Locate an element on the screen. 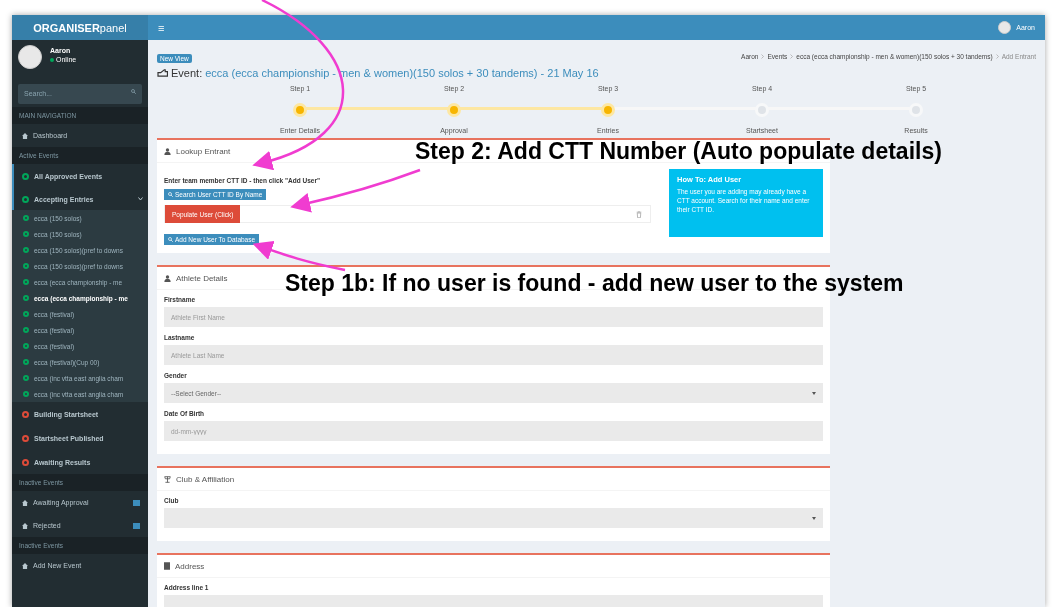 This screenshot has height=607, width=1057. panel-title: Address is located at coordinates (190, 566).